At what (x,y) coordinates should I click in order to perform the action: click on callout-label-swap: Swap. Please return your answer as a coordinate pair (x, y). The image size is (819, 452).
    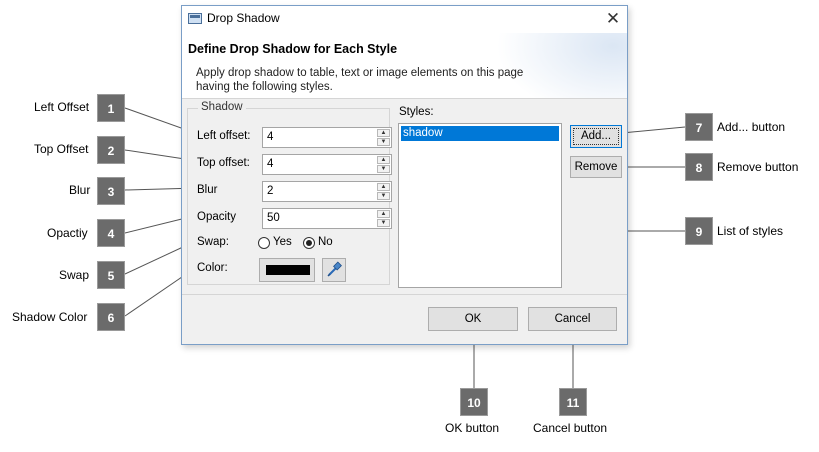
    Looking at the image, I should click on (74, 275).